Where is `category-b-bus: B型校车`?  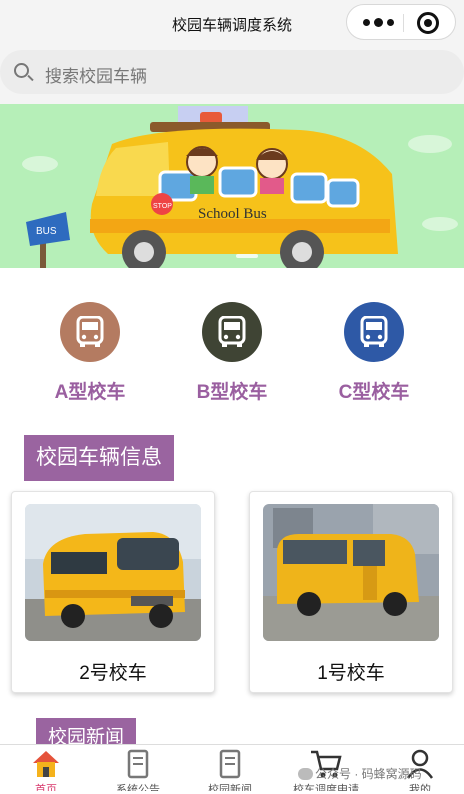
category-b-bus: B型校车 is located at coordinates (232, 353).